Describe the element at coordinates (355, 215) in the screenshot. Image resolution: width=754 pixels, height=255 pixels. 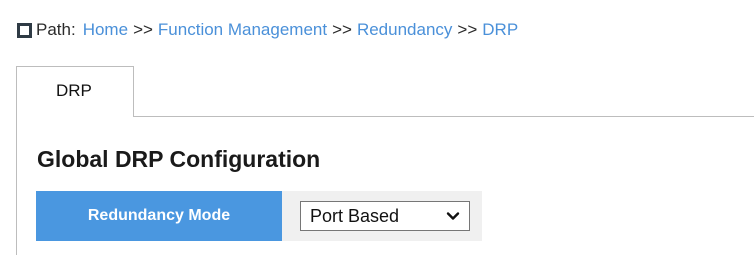
I see `redundancy-mode-value: Port Based` at that location.